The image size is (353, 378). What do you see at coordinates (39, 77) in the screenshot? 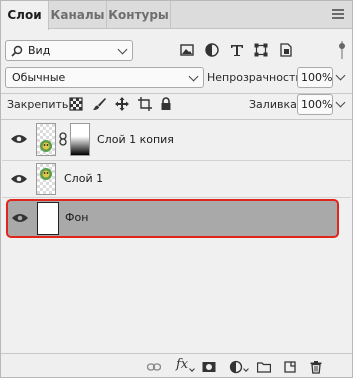
I see `blend-mode-value: Обычные` at bounding box center [39, 77].